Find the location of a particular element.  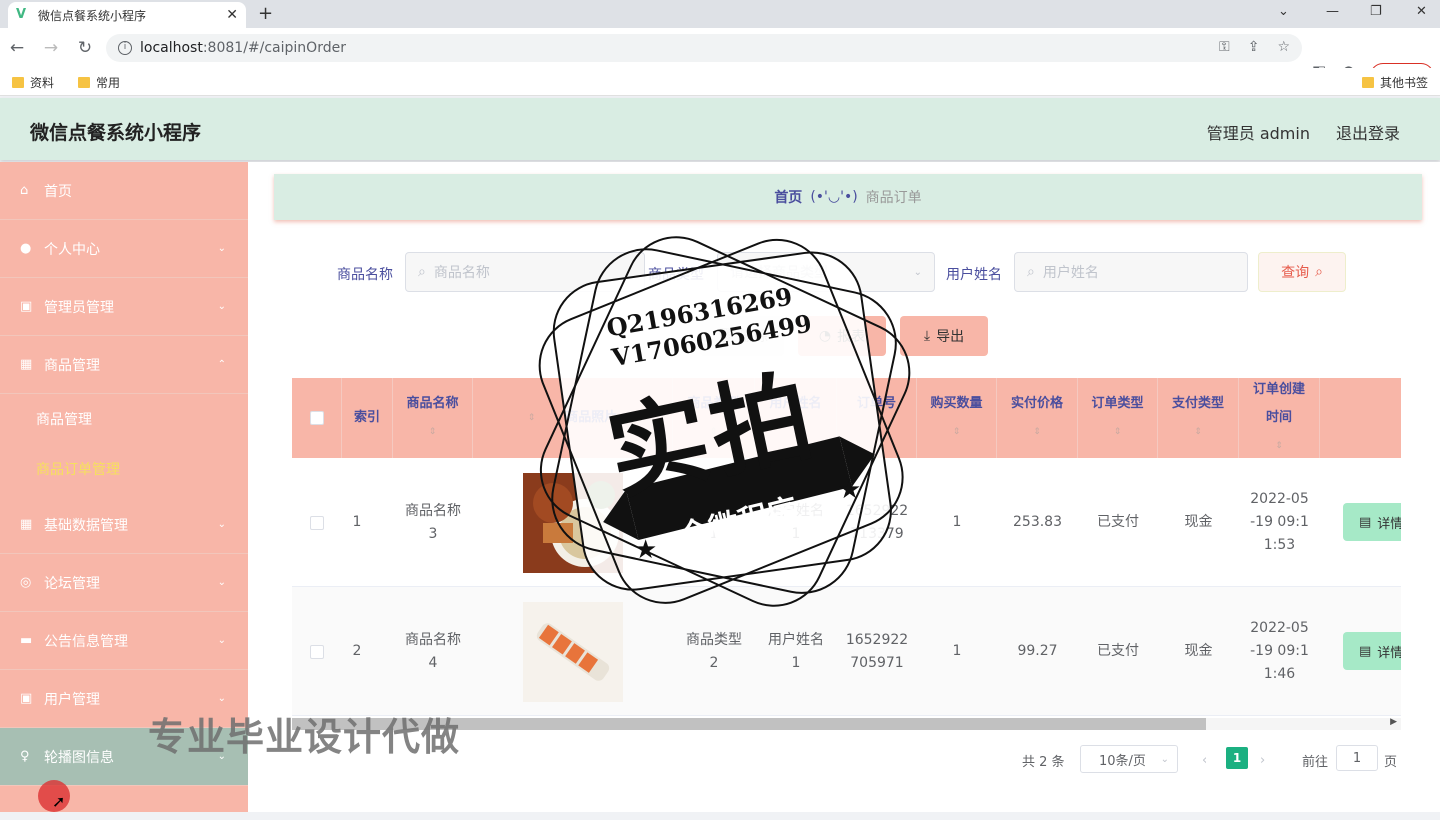

bookmark-folder: 常用 is located at coordinates (99, 82).